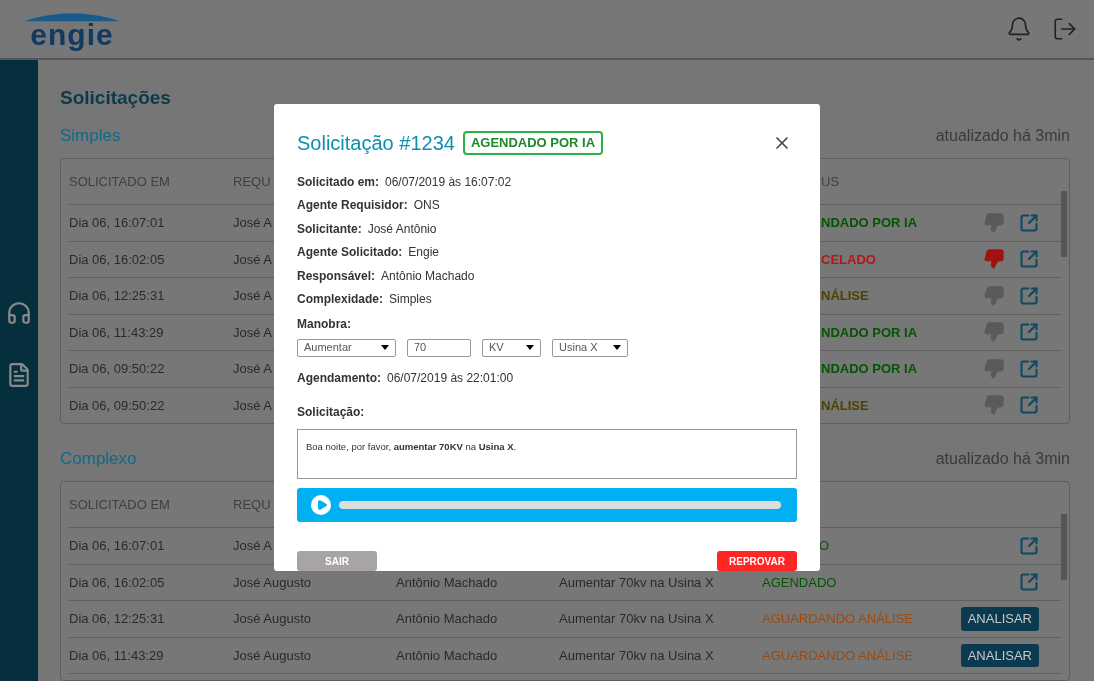 This screenshot has height=681, width=1094. Describe the element at coordinates (329, 229) in the screenshot. I see `field-label: Solicitante:` at that location.